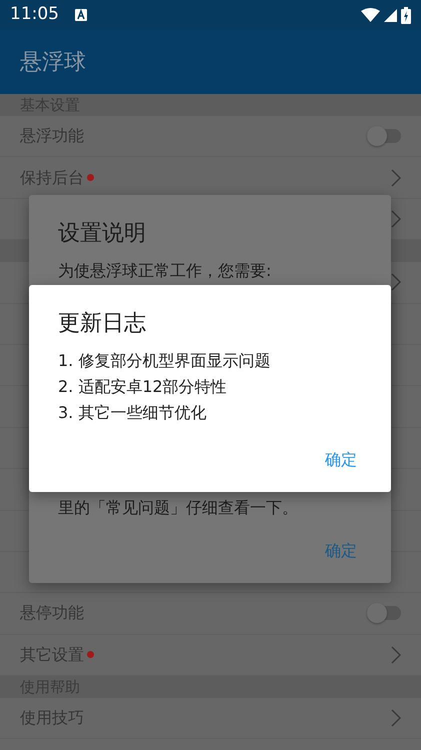 This screenshot has width=421, height=750. What do you see at coordinates (53, 62) in the screenshot?
I see `app-title: 悬浮球` at bounding box center [53, 62].